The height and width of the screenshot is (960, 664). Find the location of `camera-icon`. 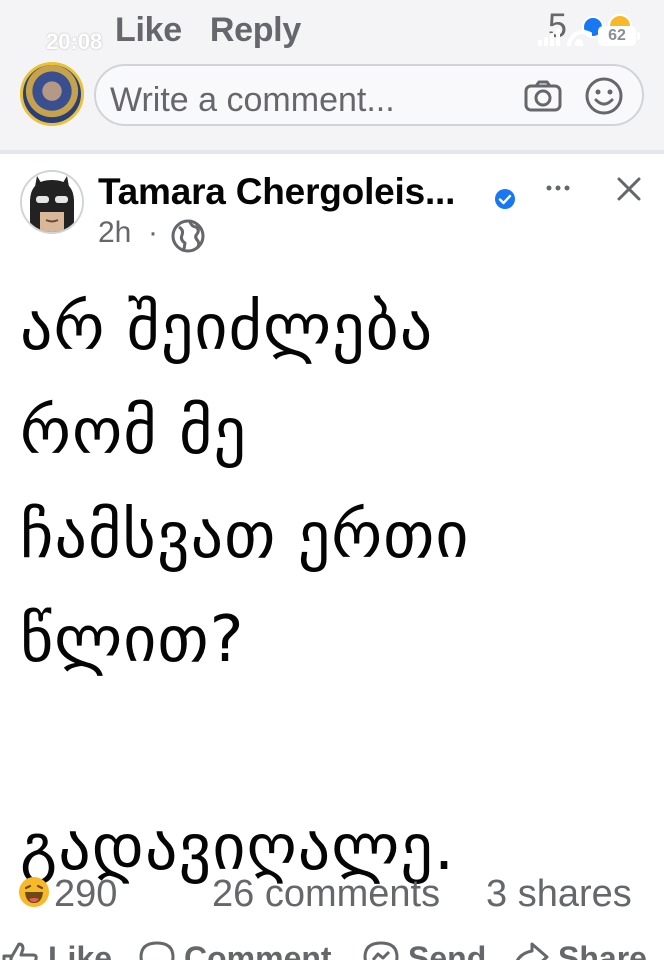

camera-icon is located at coordinates (543, 96).